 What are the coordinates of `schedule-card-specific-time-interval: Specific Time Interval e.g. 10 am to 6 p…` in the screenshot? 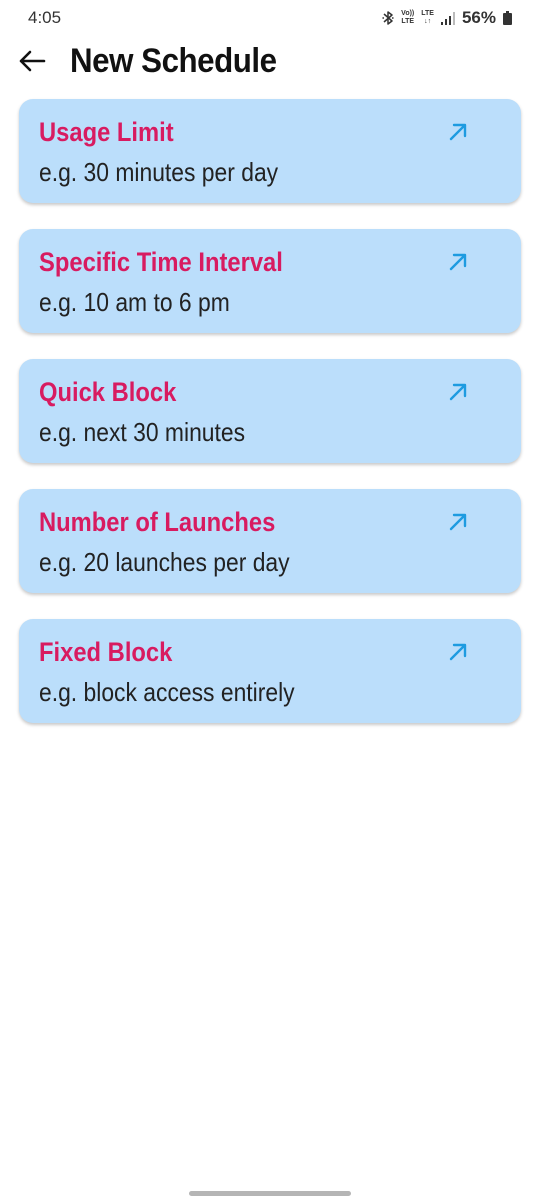 It's located at (270, 281).